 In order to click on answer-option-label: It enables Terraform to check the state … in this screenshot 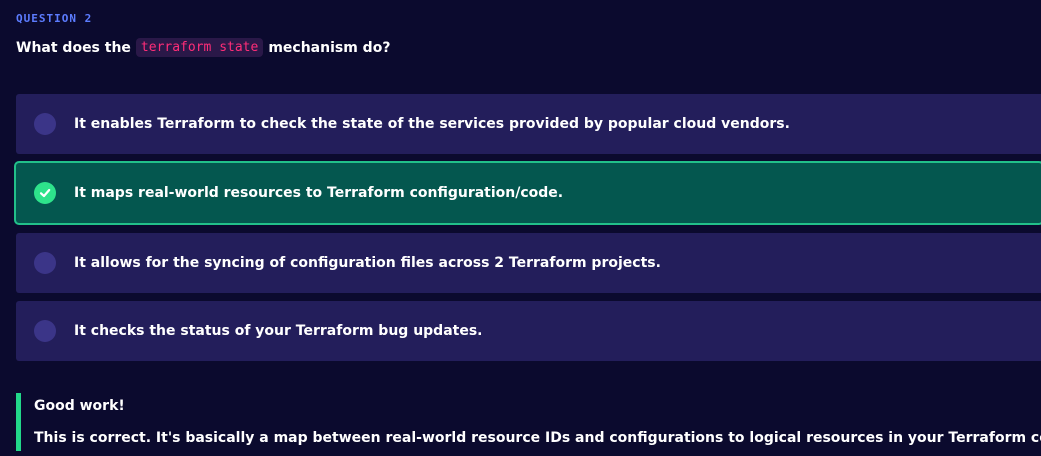, I will do `click(432, 124)`.